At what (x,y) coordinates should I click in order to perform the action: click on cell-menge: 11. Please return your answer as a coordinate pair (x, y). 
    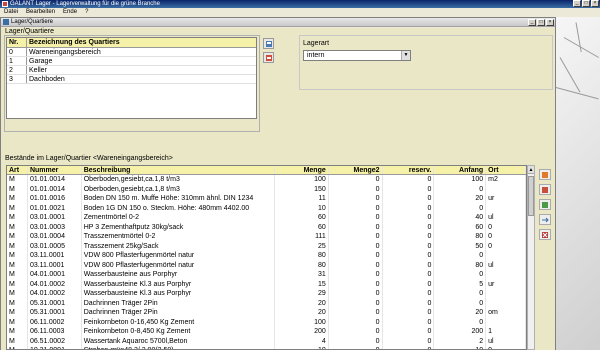
    Looking at the image, I should click on (302, 199).